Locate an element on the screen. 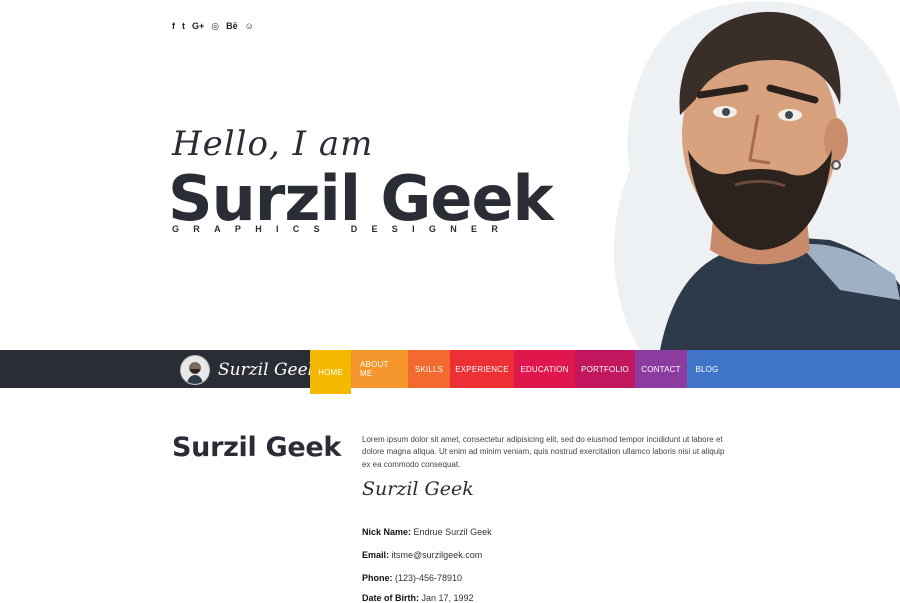 The width and height of the screenshot is (900, 603). avatar is located at coordinates (195, 370).